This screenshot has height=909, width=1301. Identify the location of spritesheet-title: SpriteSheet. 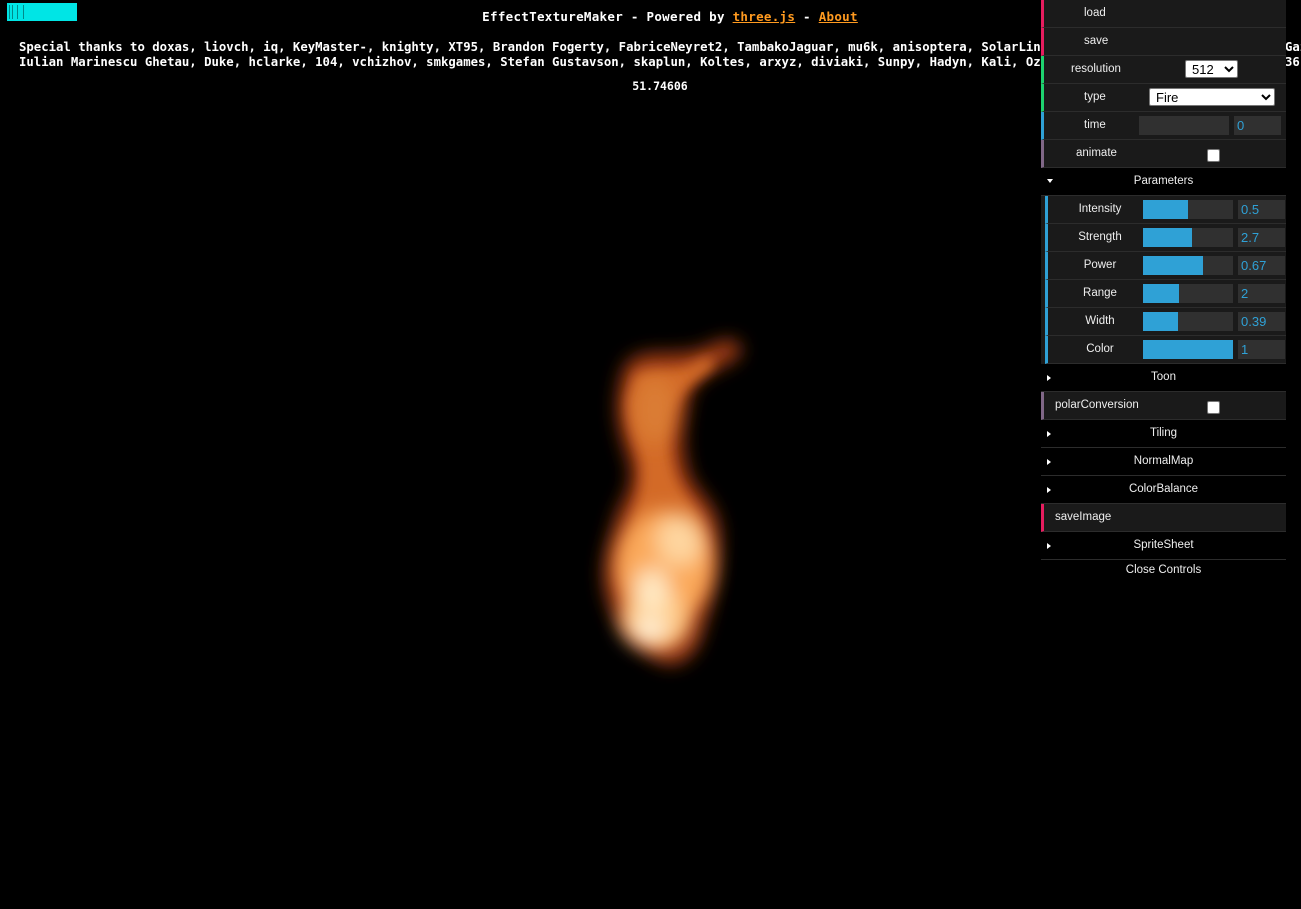
(1163, 545).